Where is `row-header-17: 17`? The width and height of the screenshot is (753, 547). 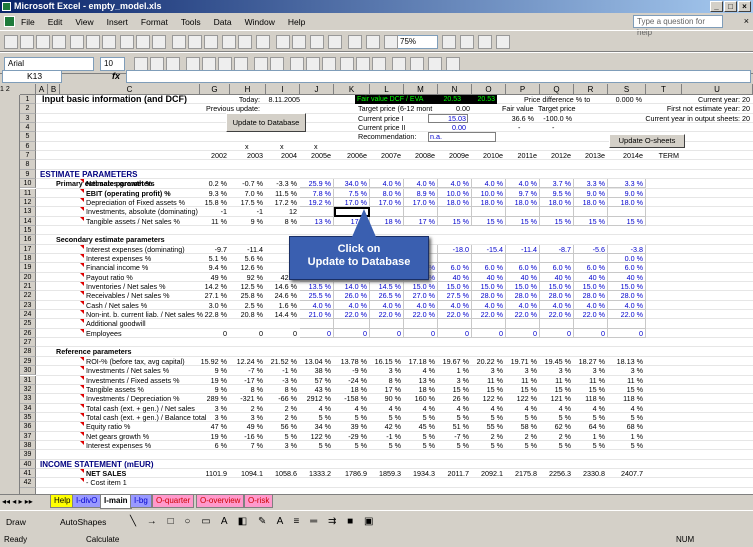 row-header-17: 17 is located at coordinates (28, 249).